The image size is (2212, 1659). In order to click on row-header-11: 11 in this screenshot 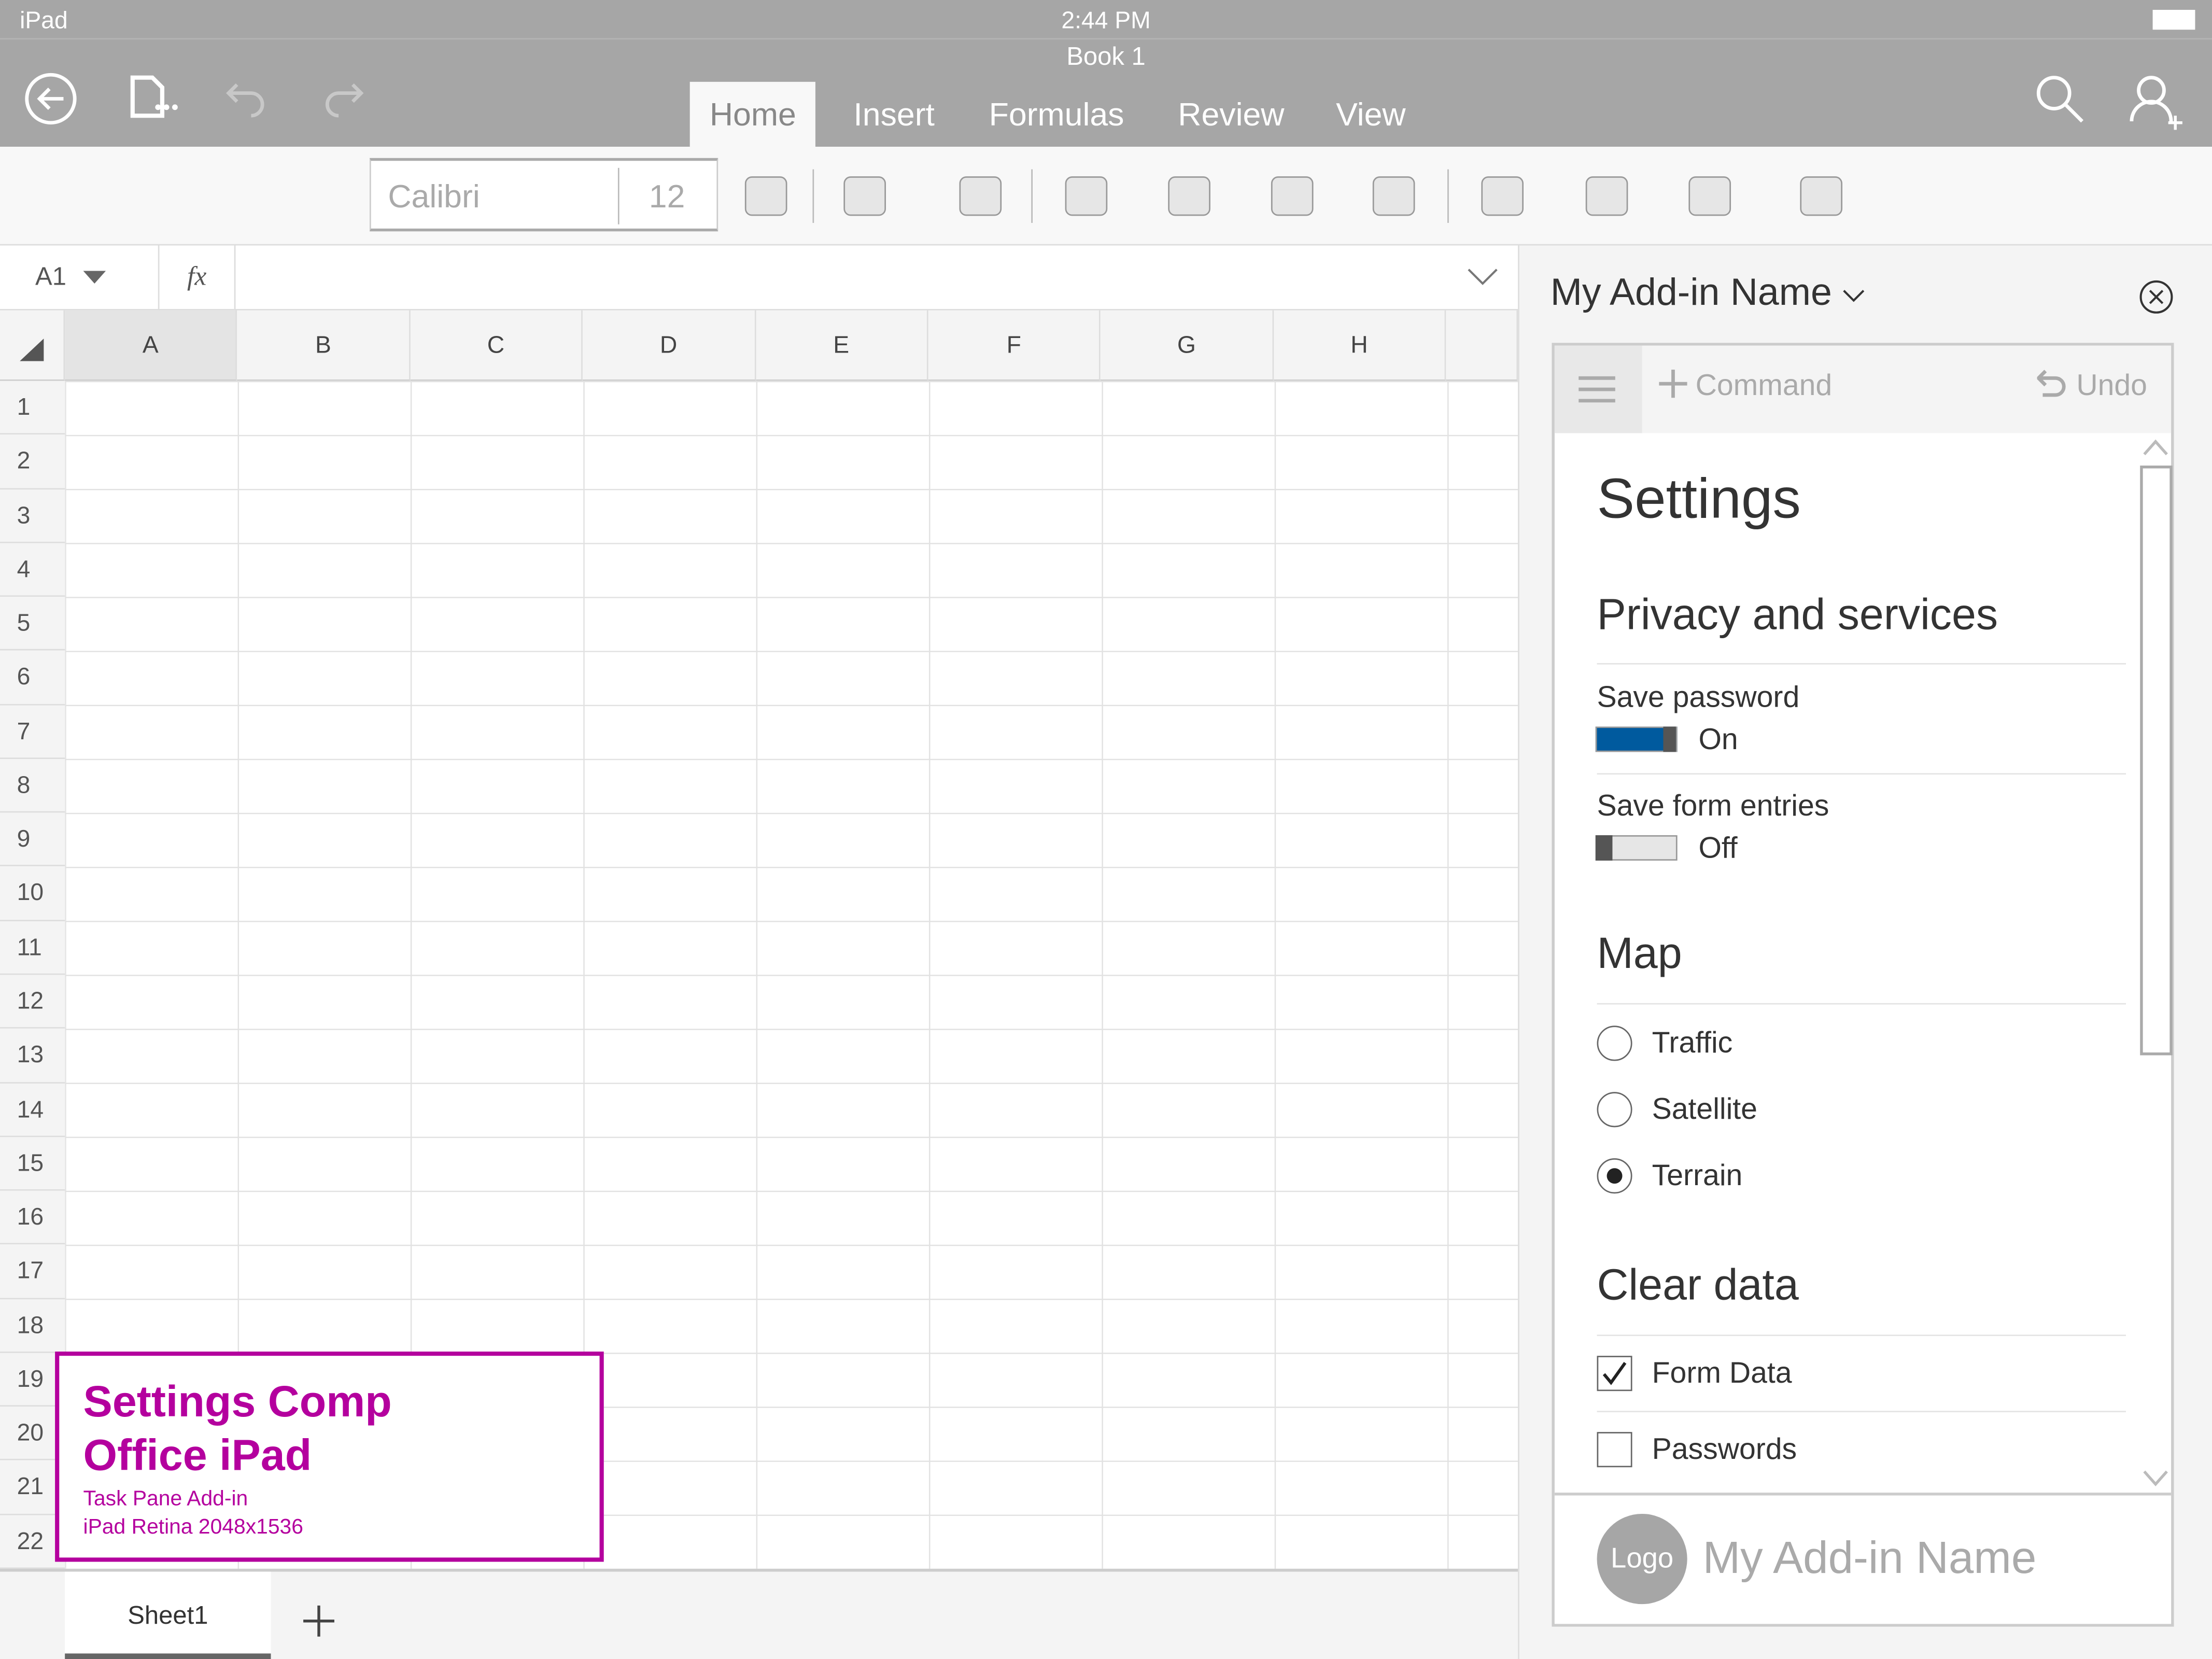, I will do `click(32, 948)`.